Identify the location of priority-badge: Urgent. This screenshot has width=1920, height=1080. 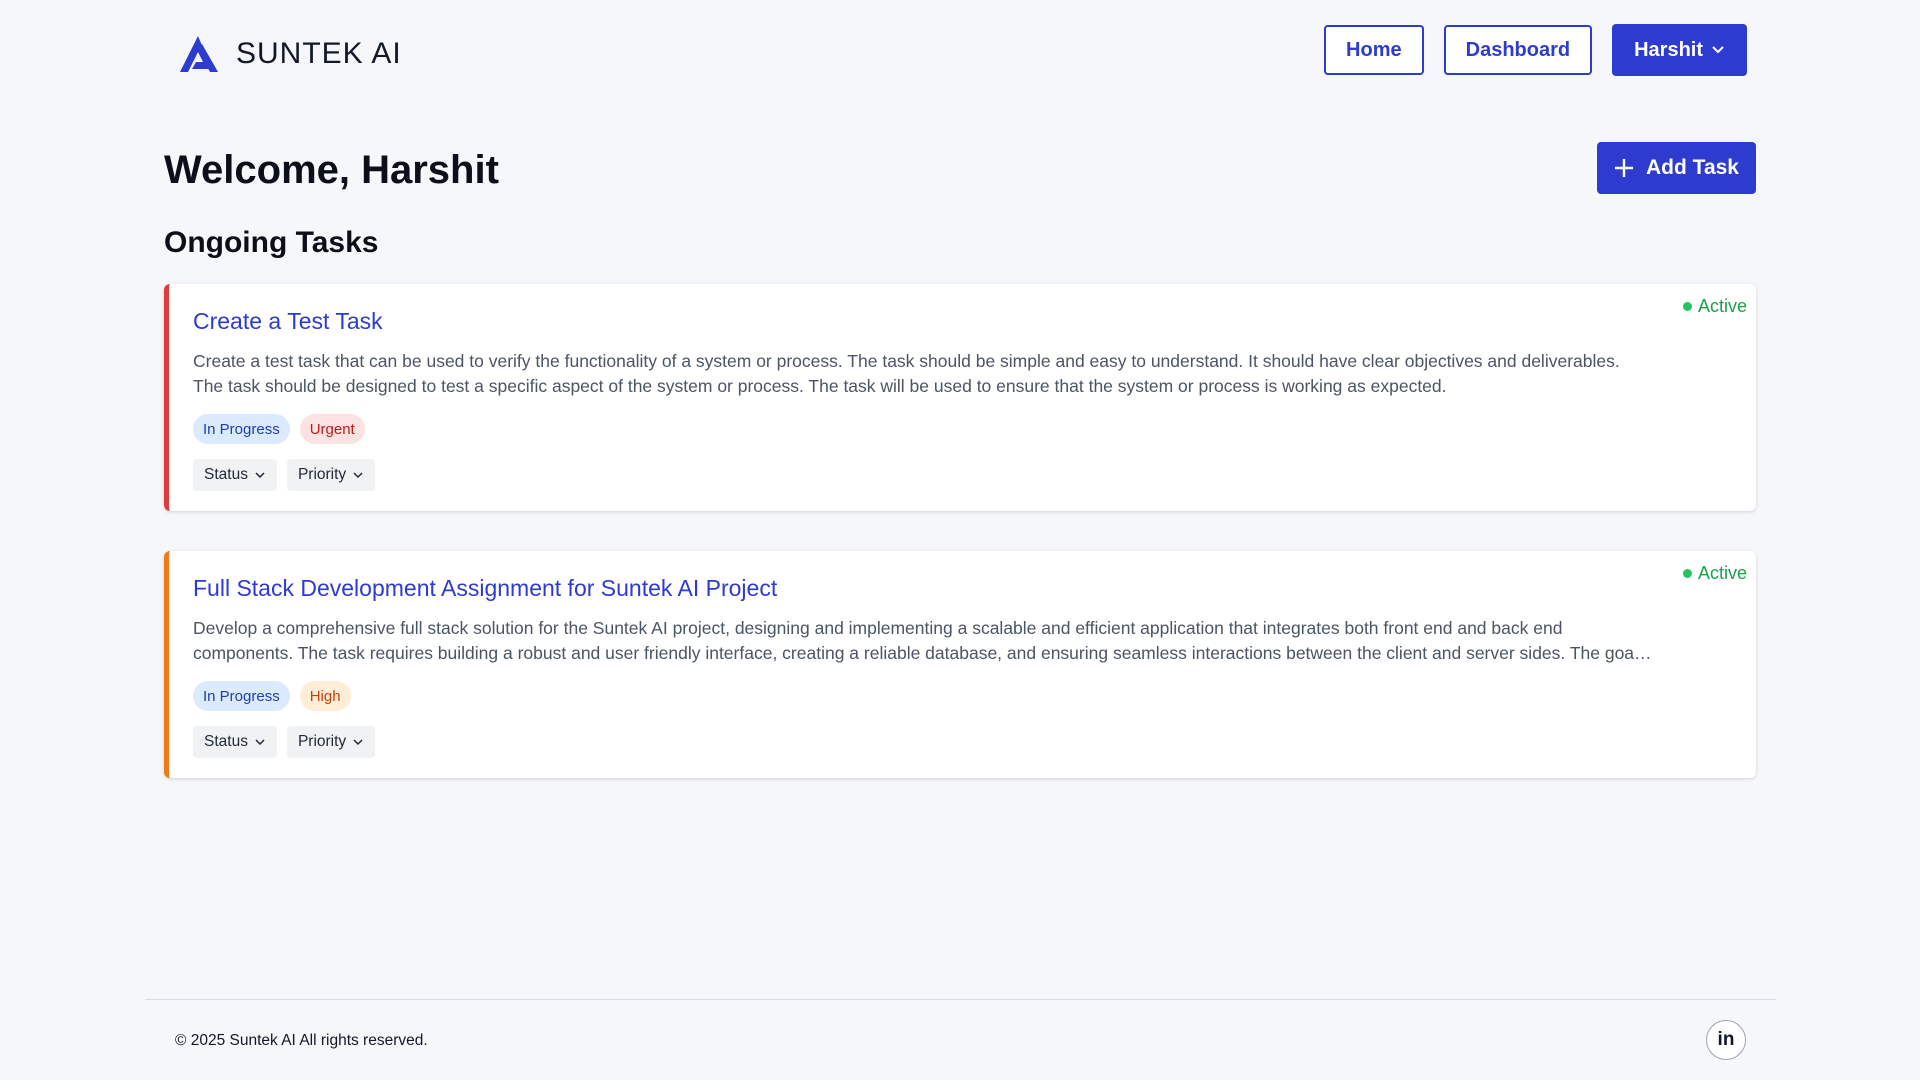
(332, 429).